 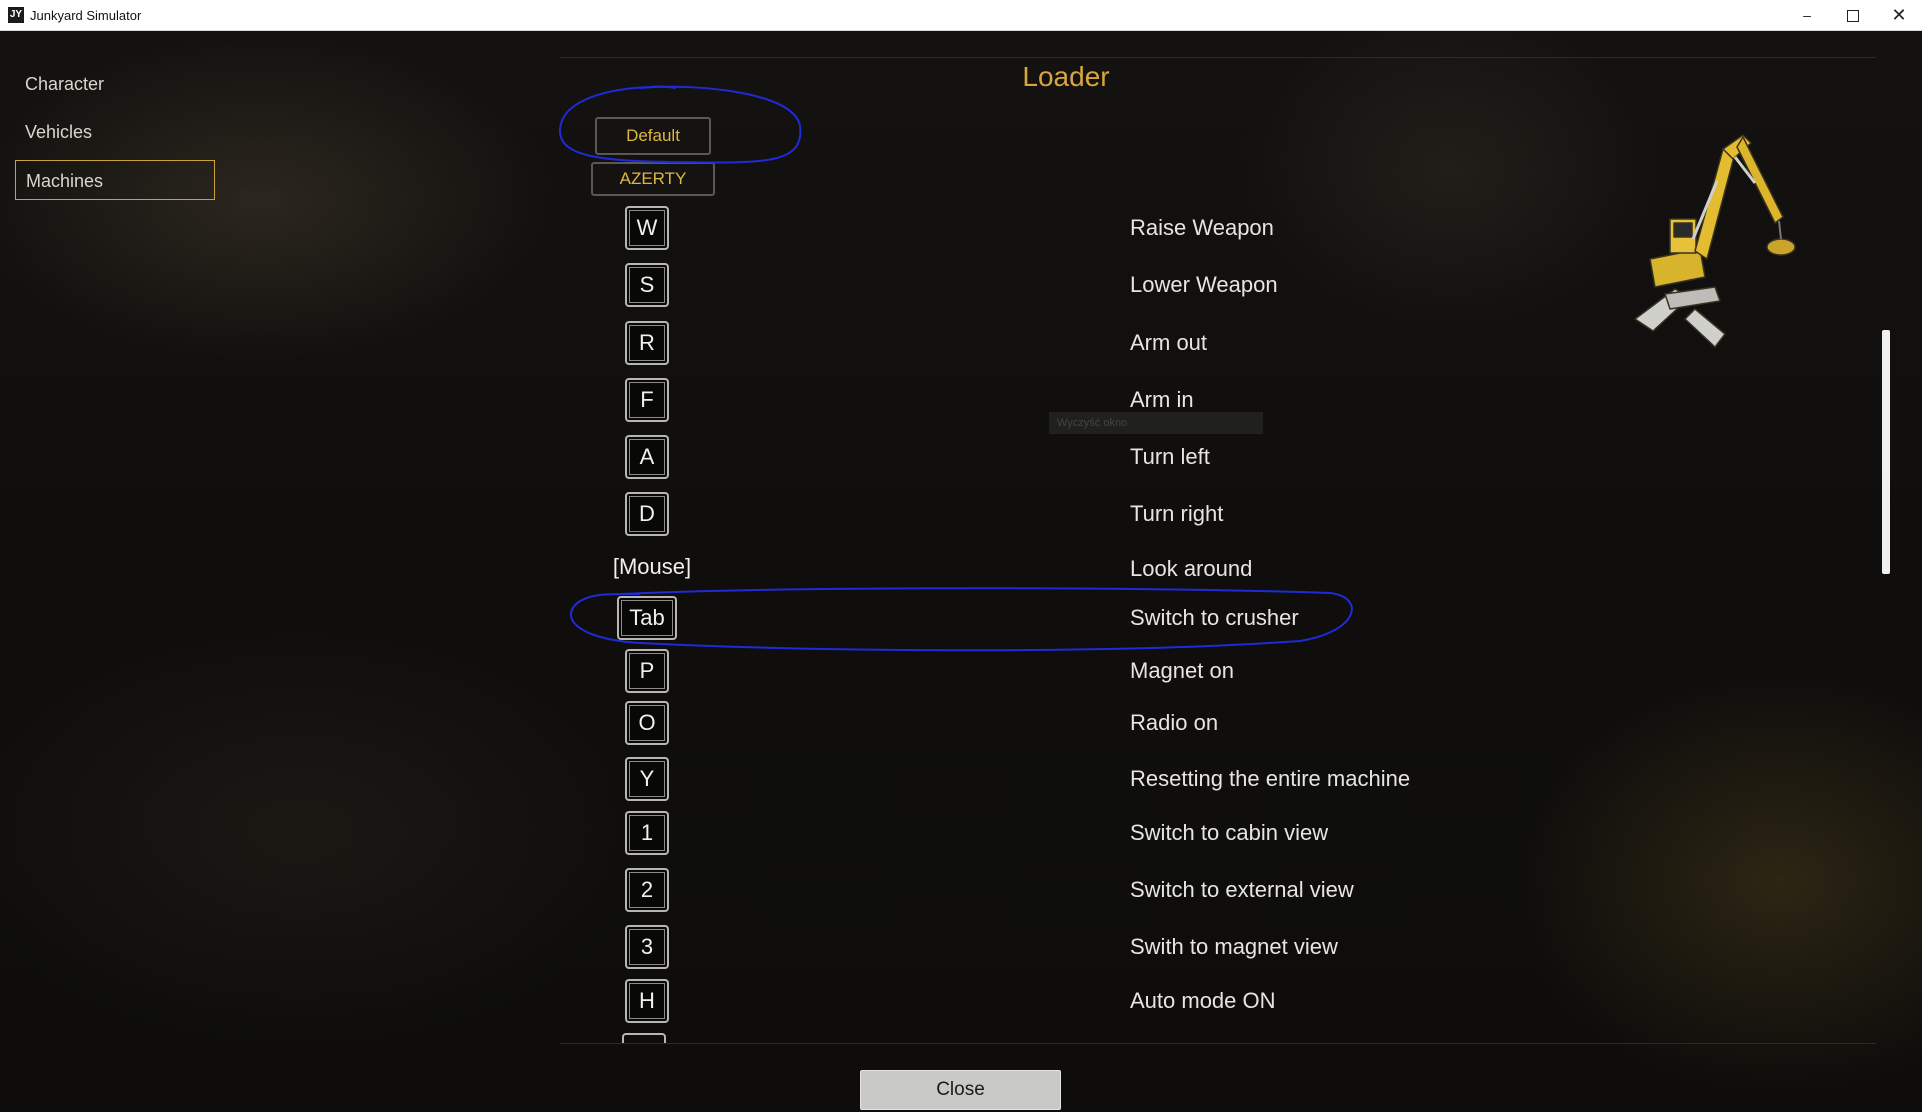 I want to click on keycap: F, so click(x=647, y=400).